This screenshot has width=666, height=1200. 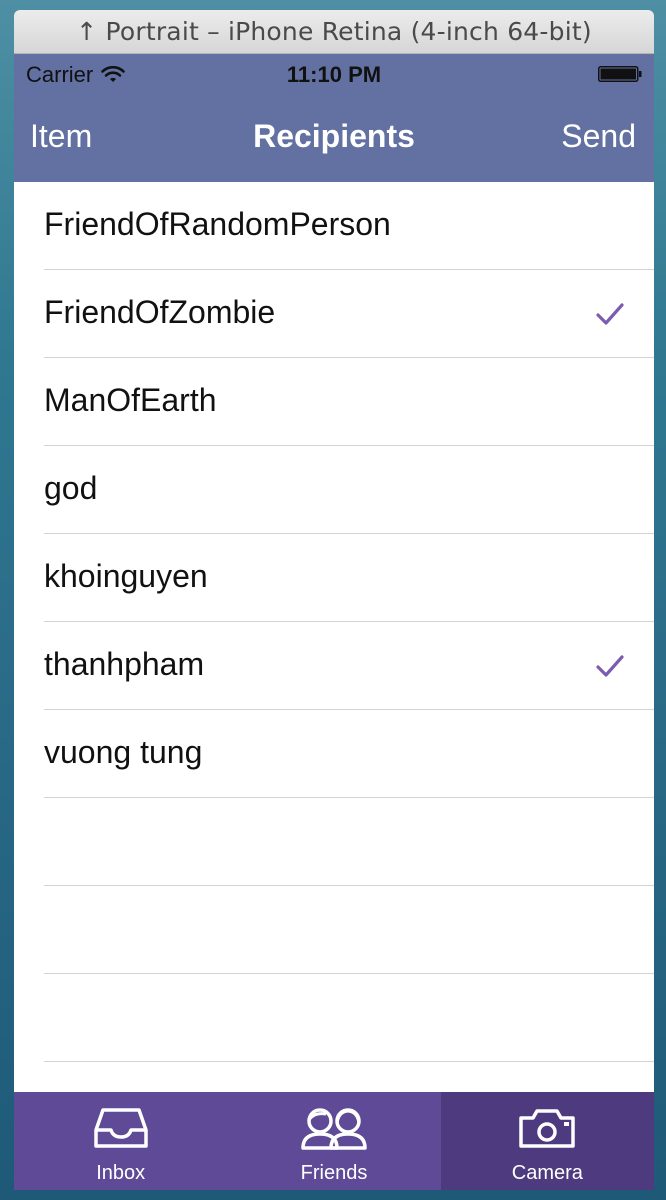 What do you see at coordinates (334, 754) in the screenshot?
I see `recipient-row: vuong tung` at bounding box center [334, 754].